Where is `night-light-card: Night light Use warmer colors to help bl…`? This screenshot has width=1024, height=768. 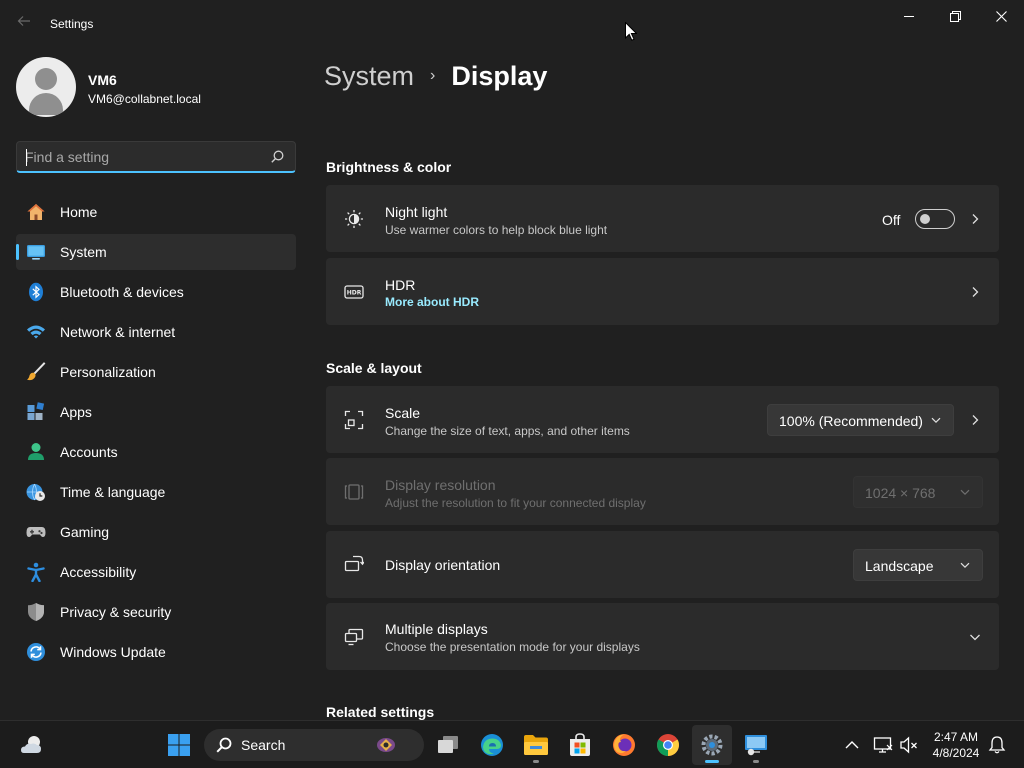 night-light-card: Night light Use warmer colors to help bl… is located at coordinates (662, 218).